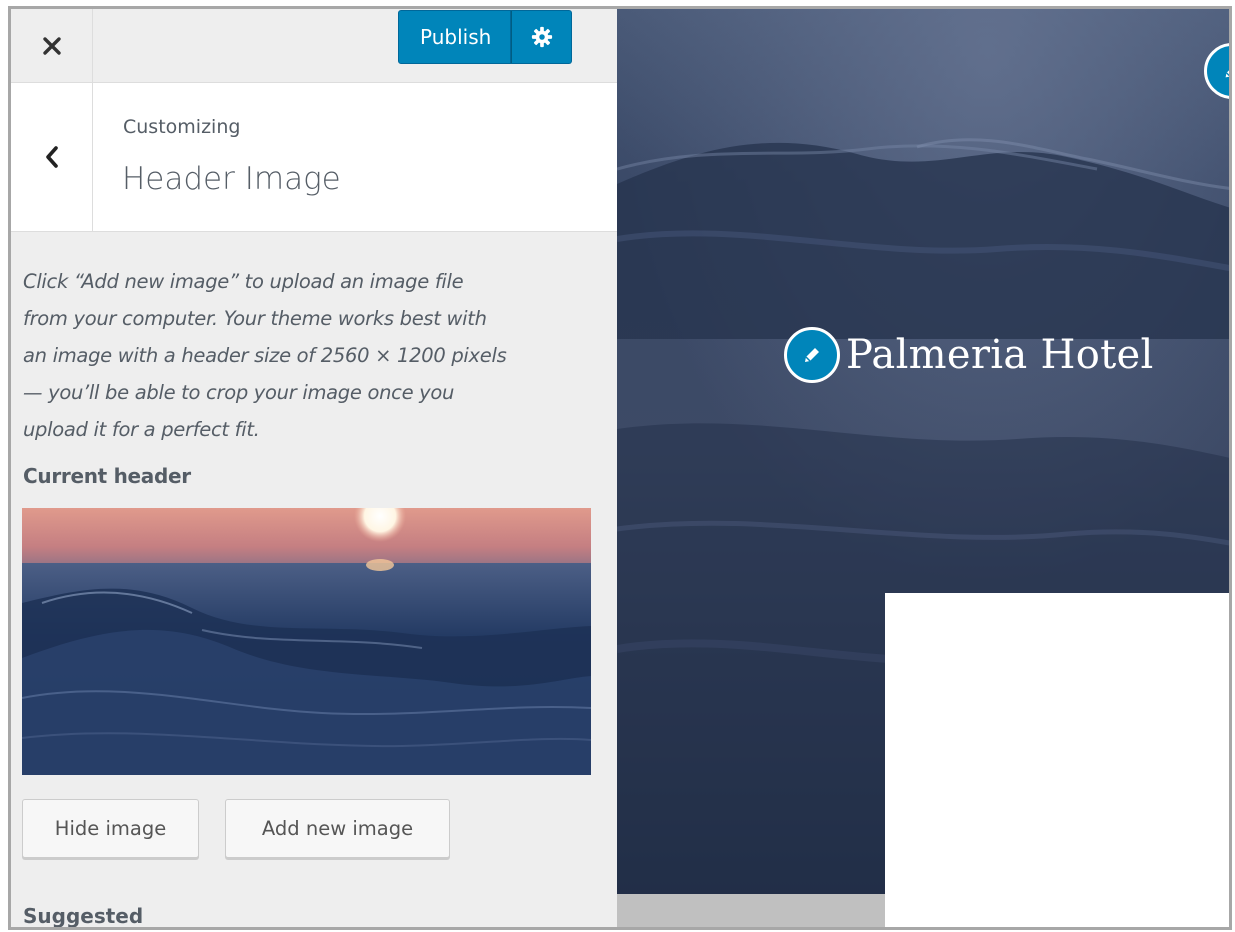  Describe the element at coordinates (83, 915) in the screenshot. I see `suggested-label: Suggested` at that location.